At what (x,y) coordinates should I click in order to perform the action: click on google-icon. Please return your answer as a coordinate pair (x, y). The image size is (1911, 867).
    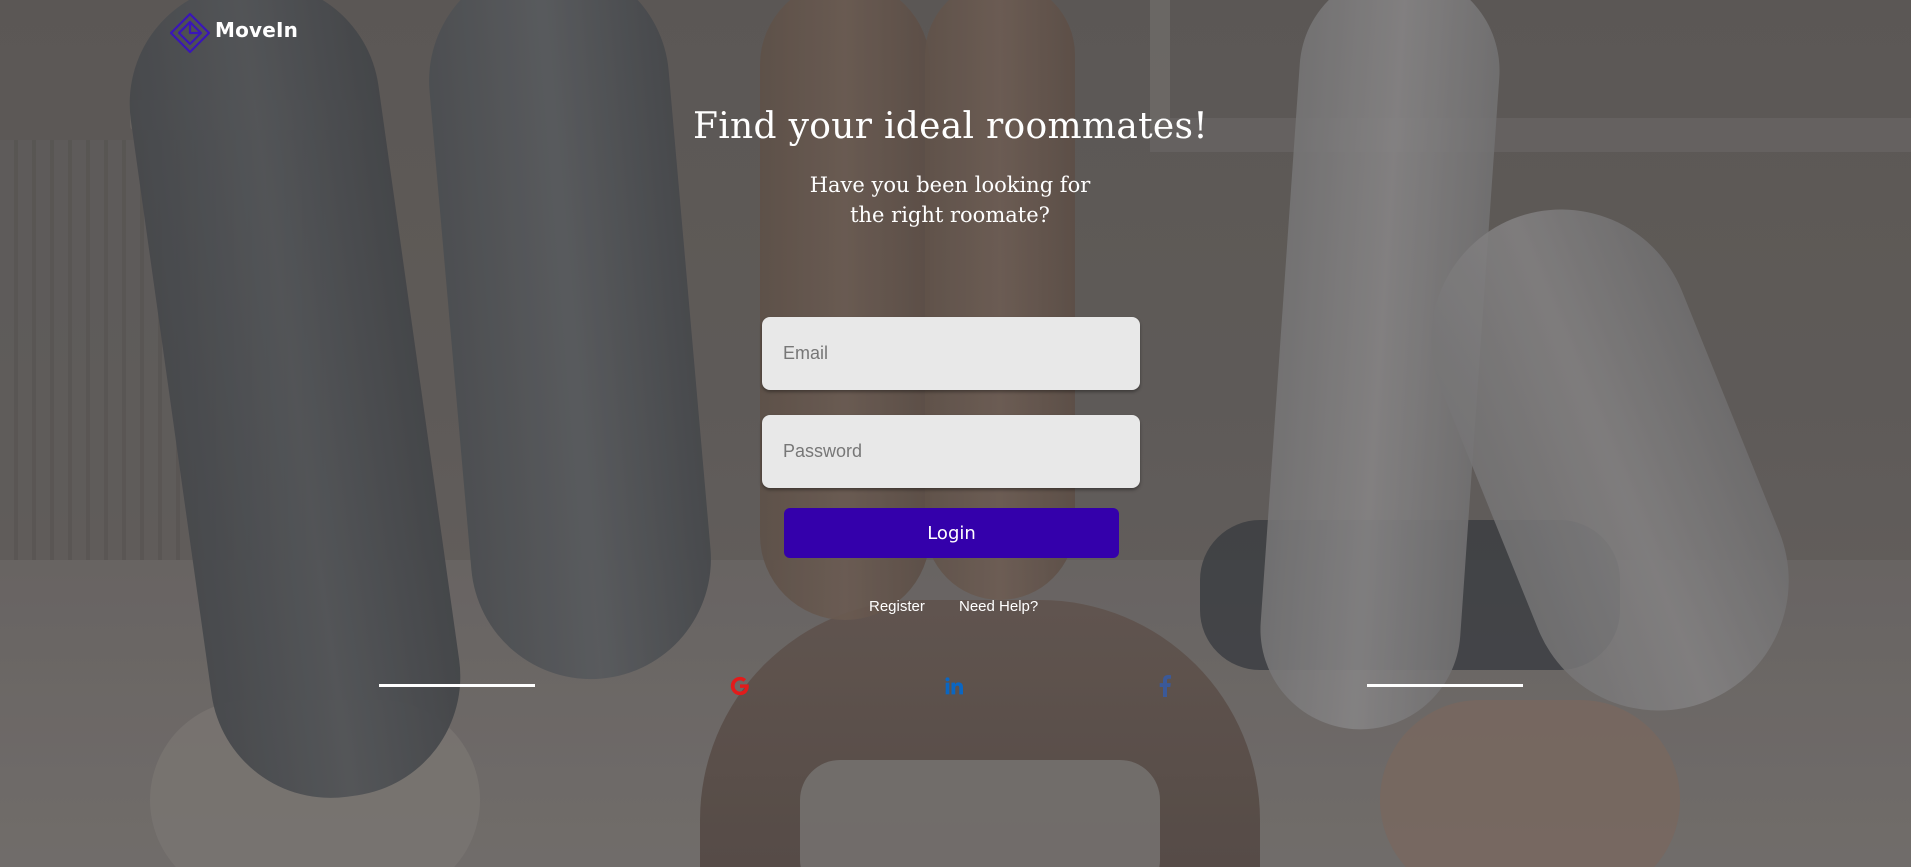
    Looking at the image, I should click on (739, 686).